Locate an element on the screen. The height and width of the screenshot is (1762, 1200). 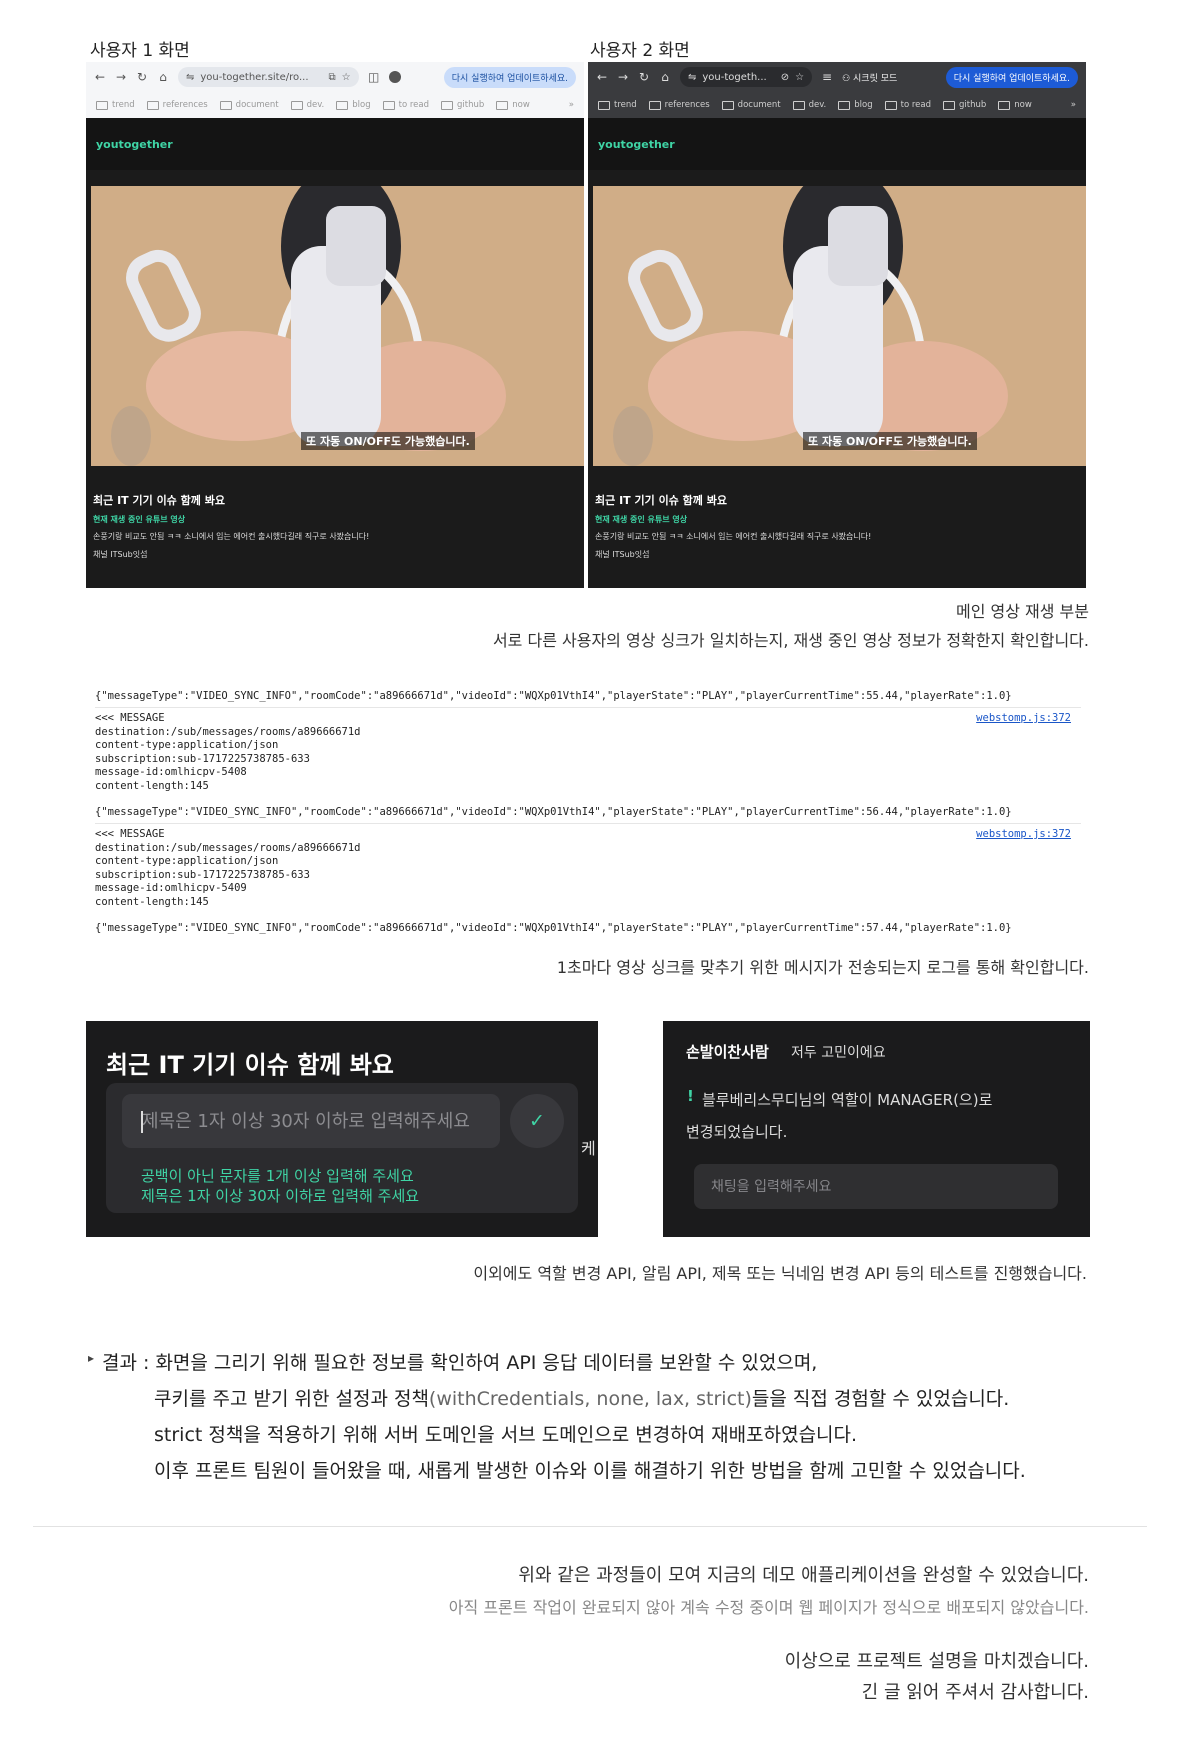
log-line: content-type:application/json is located at coordinates (187, 745).